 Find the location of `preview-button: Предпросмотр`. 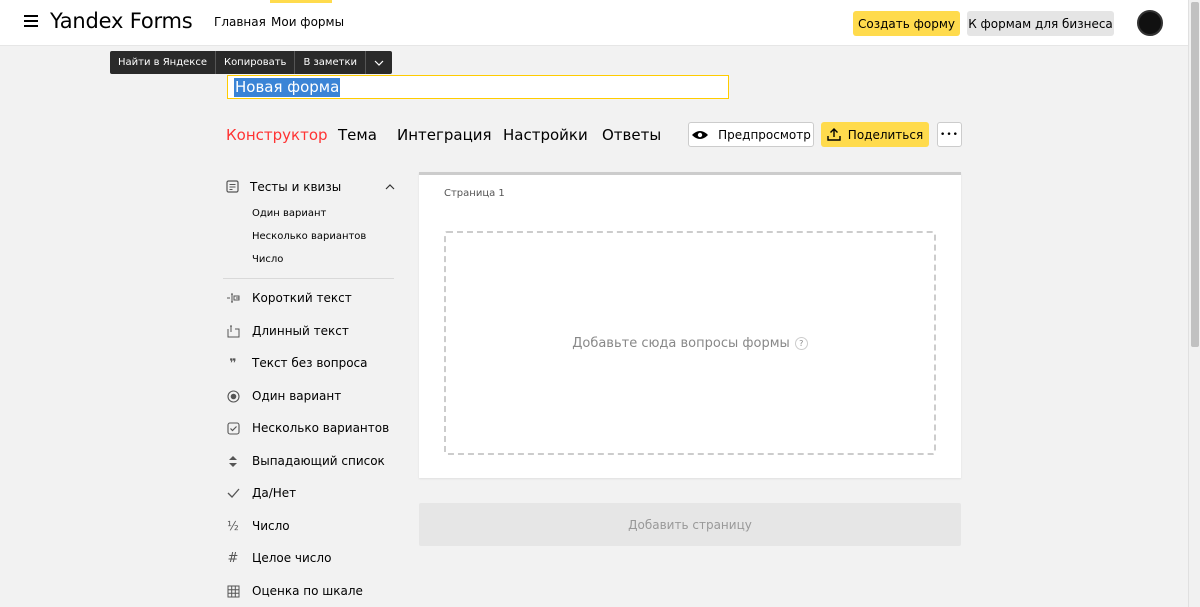

preview-button: Предпросмотр is located at coordinates (751, 134).